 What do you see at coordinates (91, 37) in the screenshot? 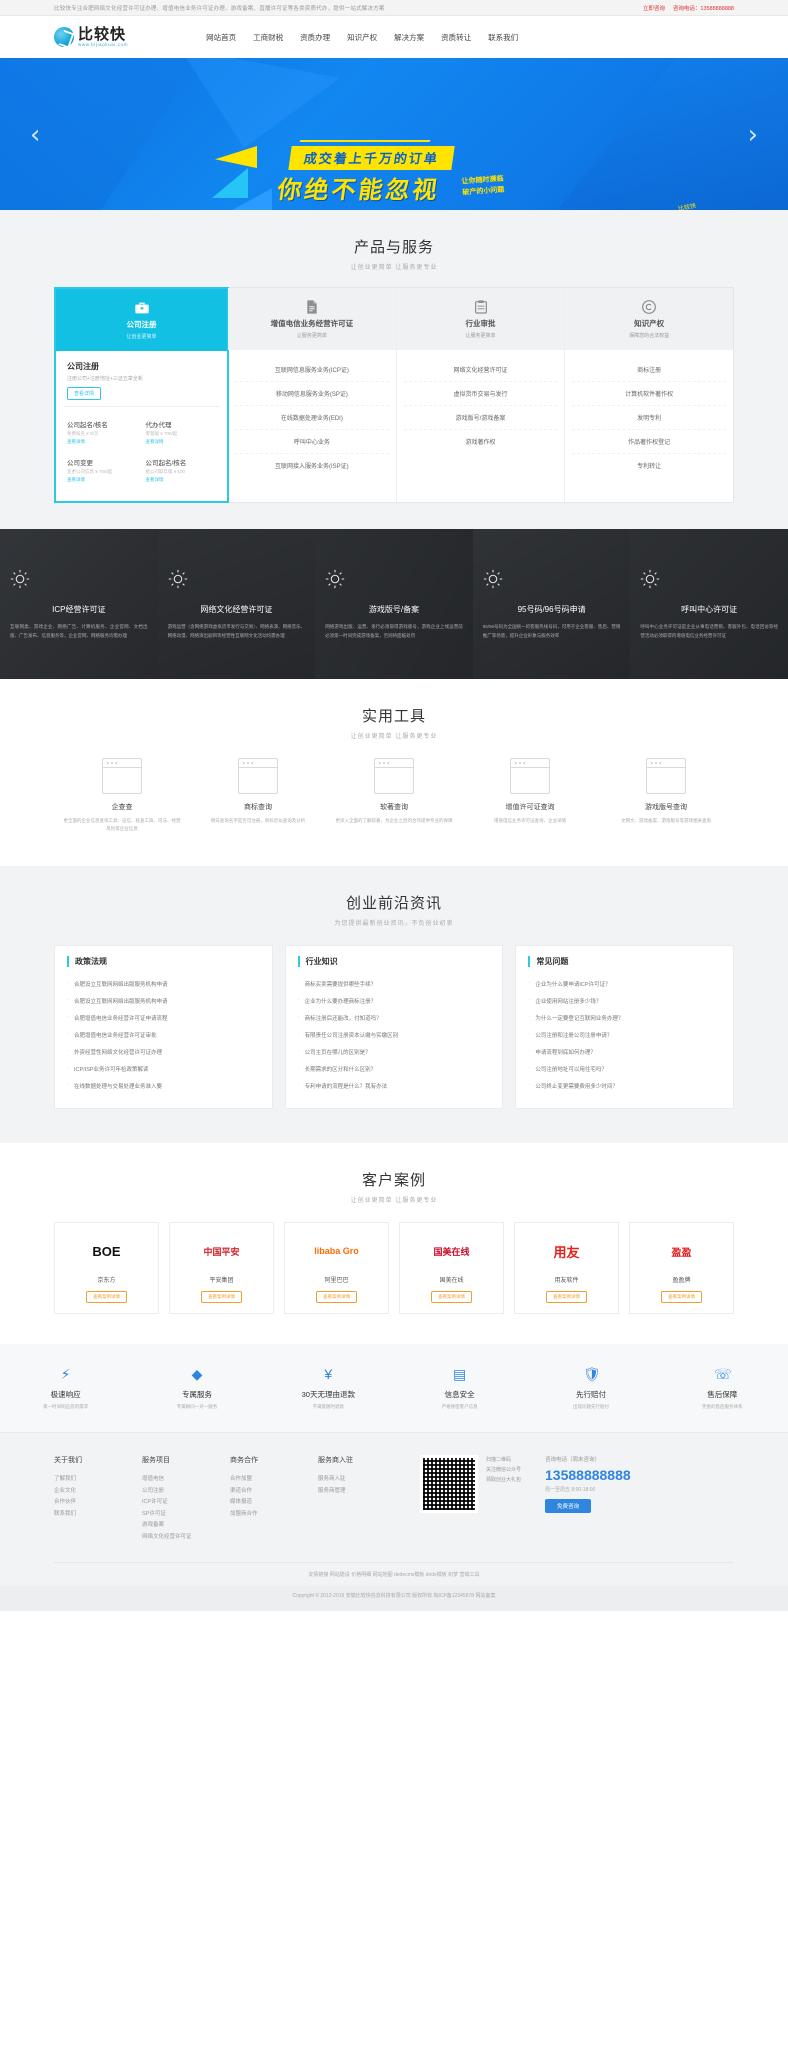
I see `site-logo: 比较快 www.bijiaokuai.com` at bounding box center [91, 37].